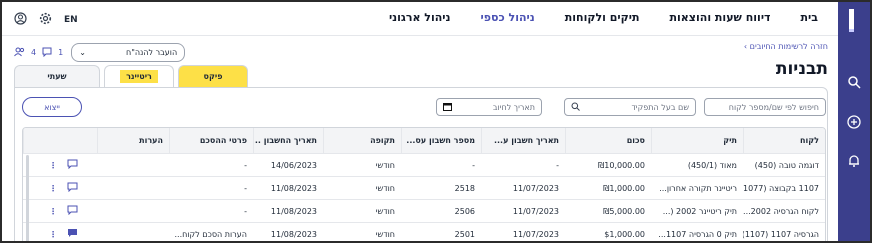 The image size is (872, 243). I want to click on top-utilities: EN, so click(46, 19).